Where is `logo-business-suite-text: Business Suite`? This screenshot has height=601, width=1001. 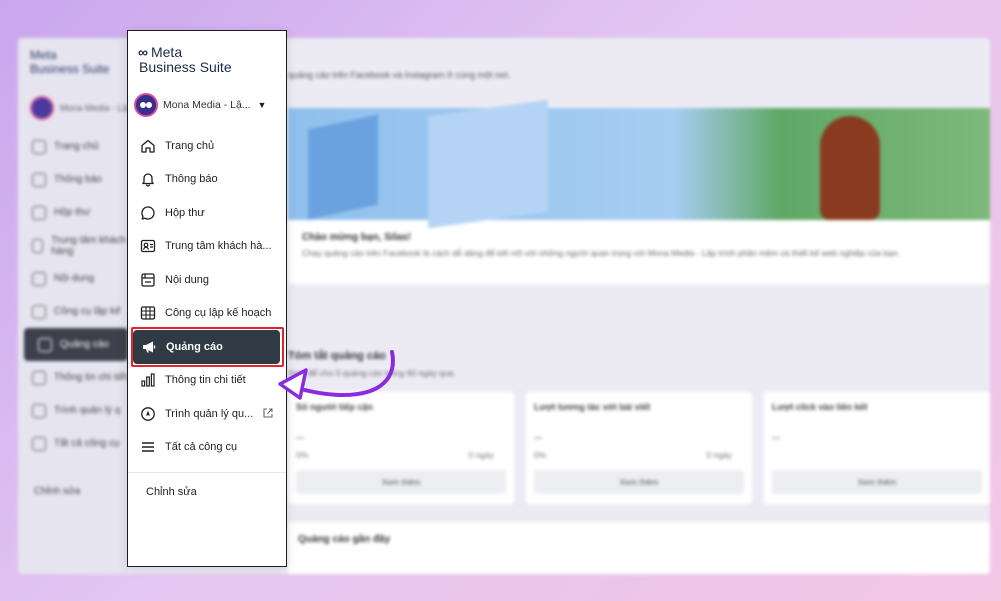 logo-business-suite-text: Business Suite is located at coordinates (185, 67).